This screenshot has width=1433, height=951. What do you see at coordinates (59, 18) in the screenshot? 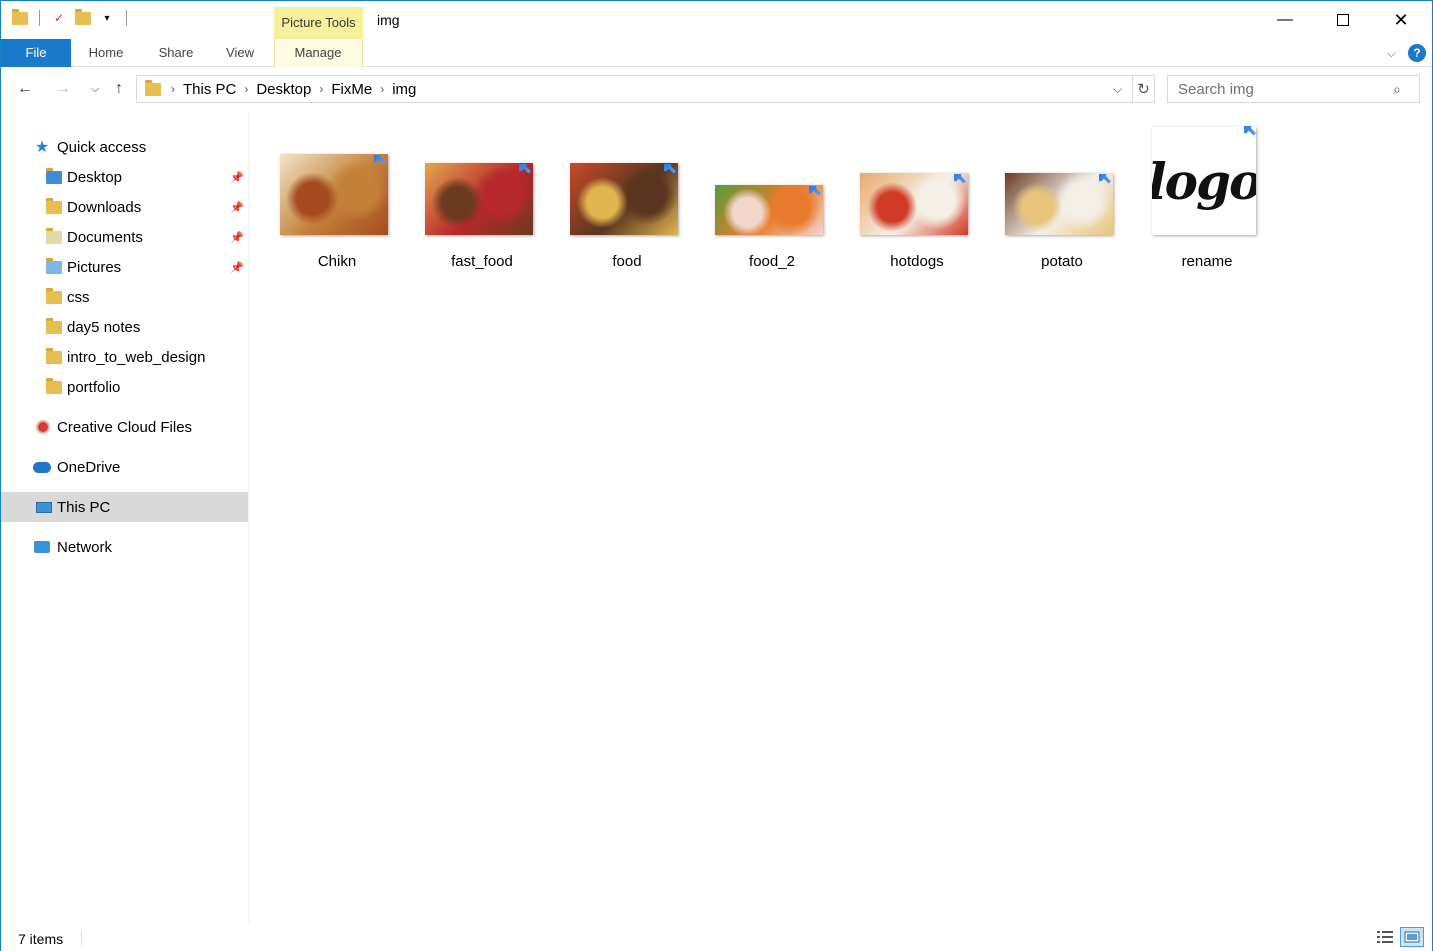
I see `properties-check-icon: ✓` at bounding box center [59, 18].